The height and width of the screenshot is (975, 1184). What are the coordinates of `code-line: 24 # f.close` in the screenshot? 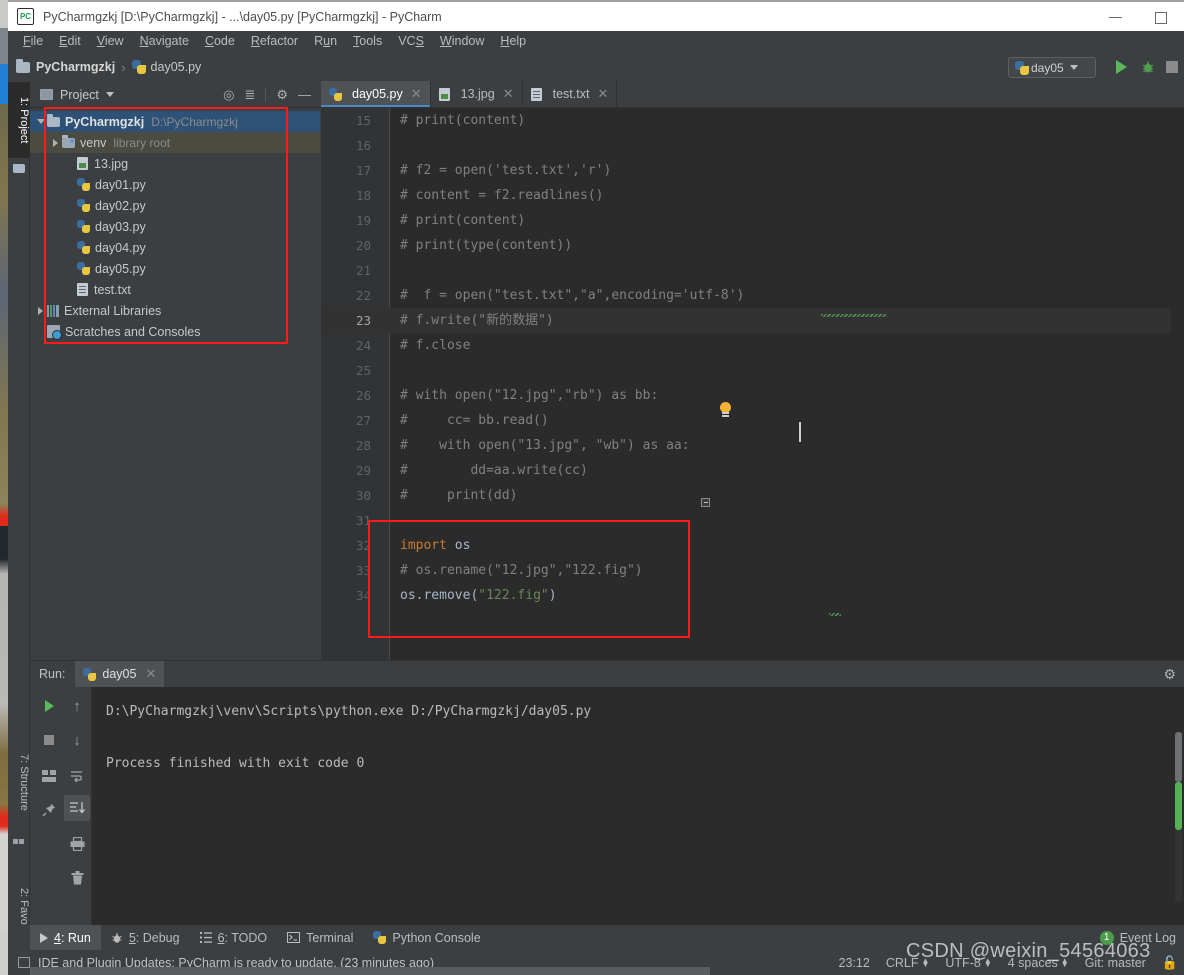 It's located at (752, 345).